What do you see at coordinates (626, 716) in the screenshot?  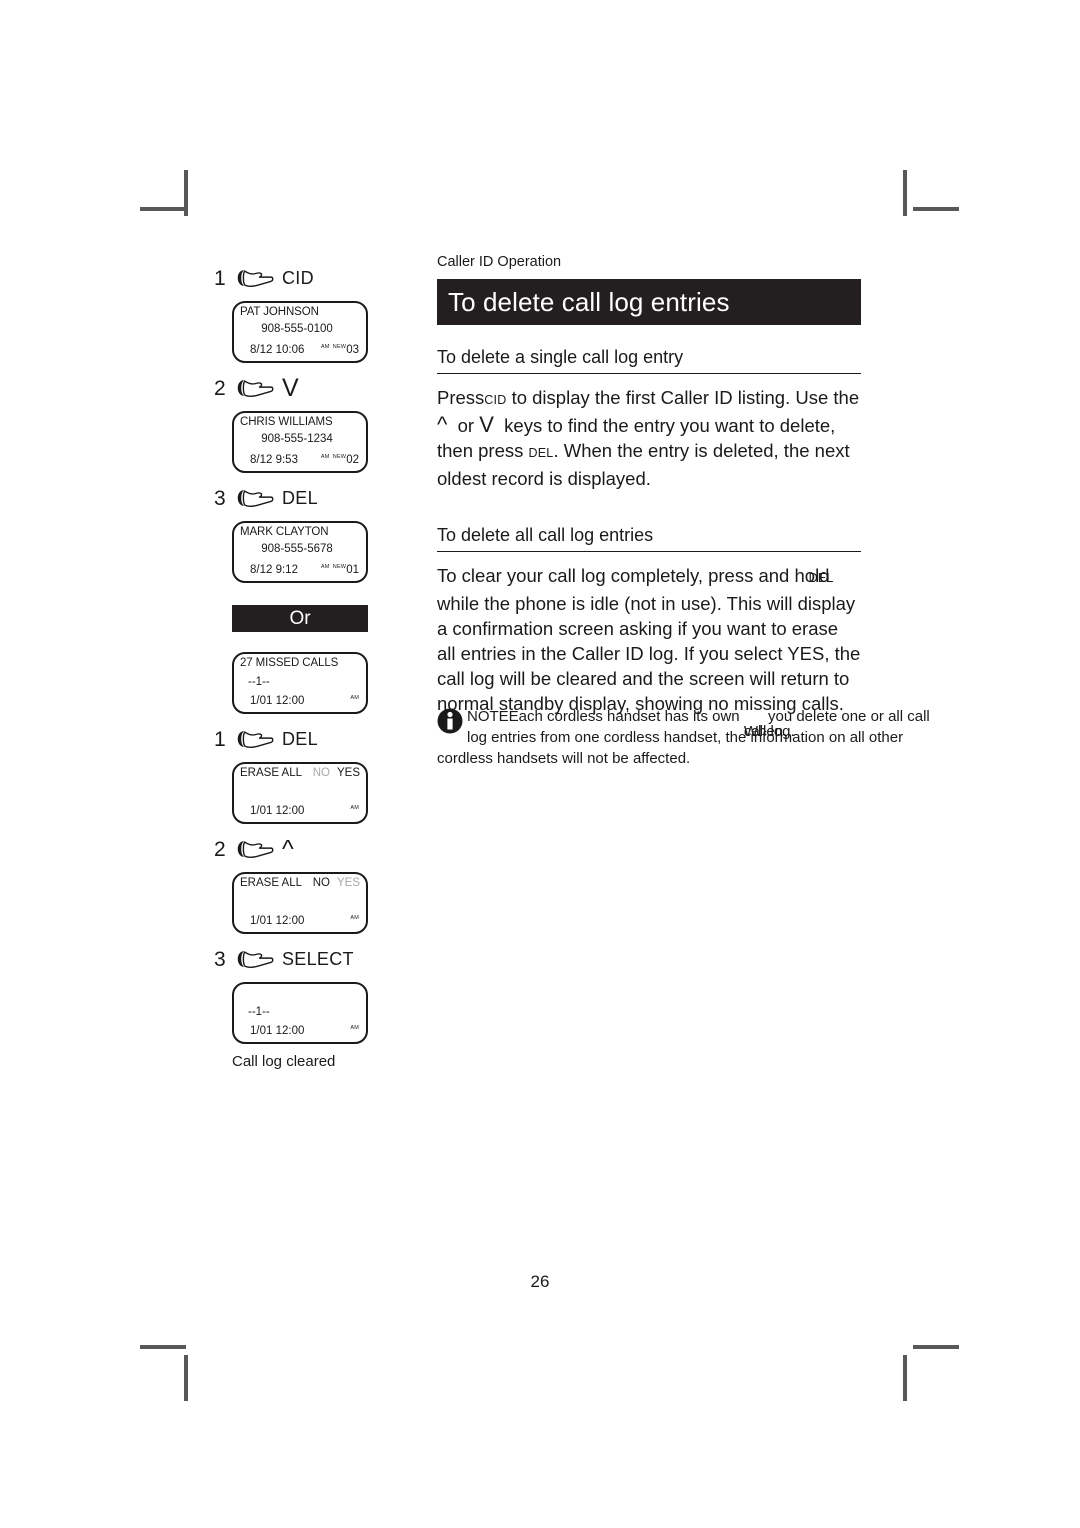 I see `note-text-part: Each cordless handset has its own` at bounding box center [626, 716].